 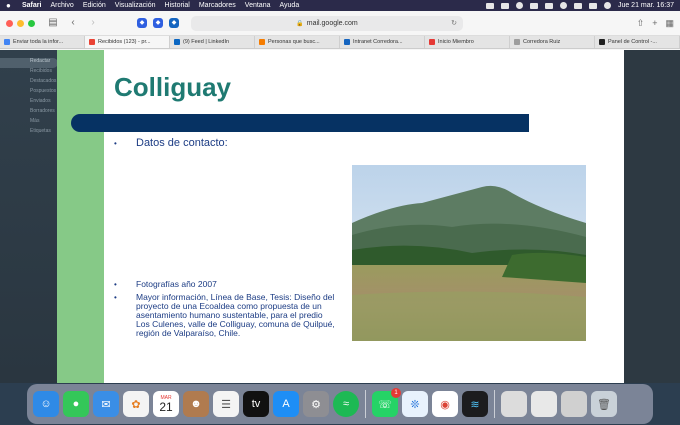 I want to click on gmail-sidebar-item: Enviados, so click(x=29, y=103).